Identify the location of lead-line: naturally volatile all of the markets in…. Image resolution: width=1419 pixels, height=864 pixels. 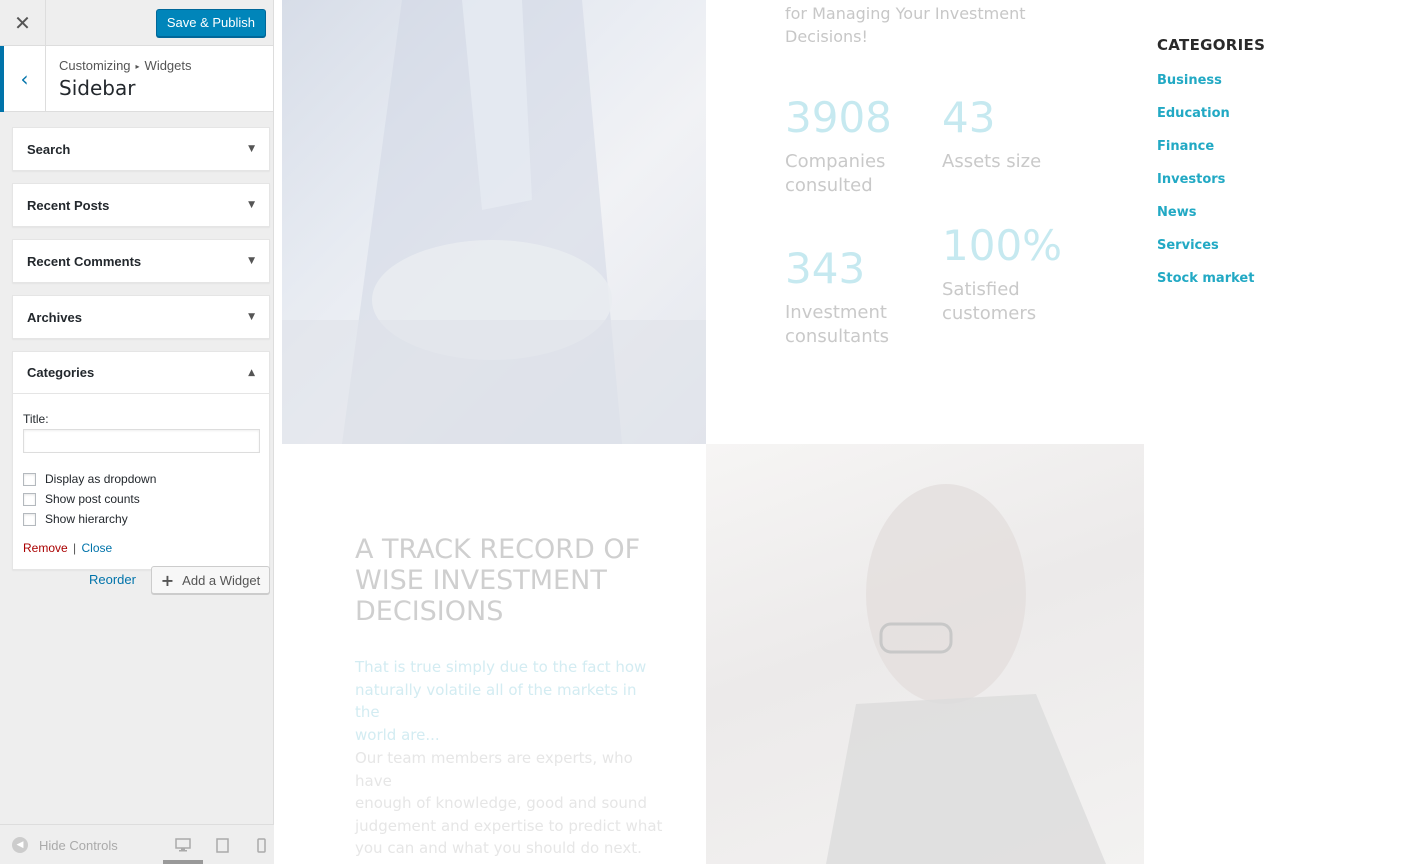
(496, 701).